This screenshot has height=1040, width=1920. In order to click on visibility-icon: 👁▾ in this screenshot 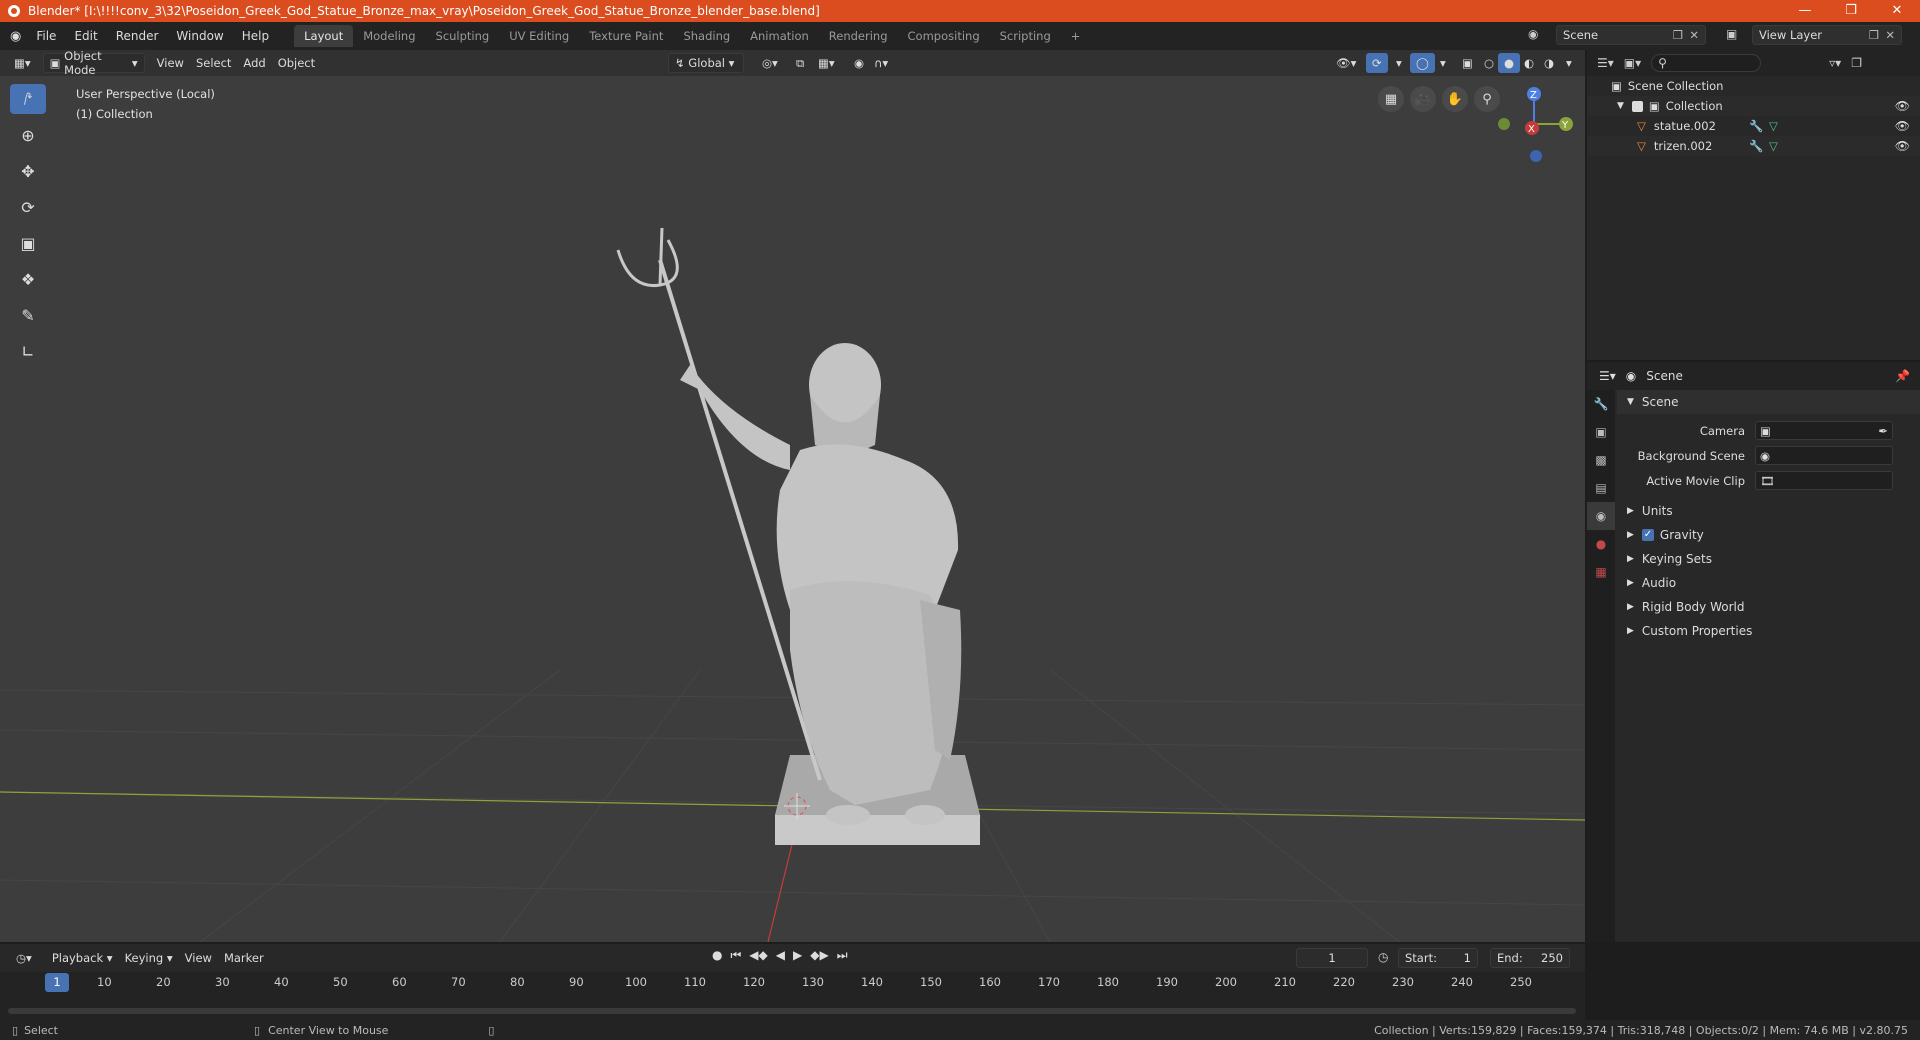, I will do `click(1346, 63)`.